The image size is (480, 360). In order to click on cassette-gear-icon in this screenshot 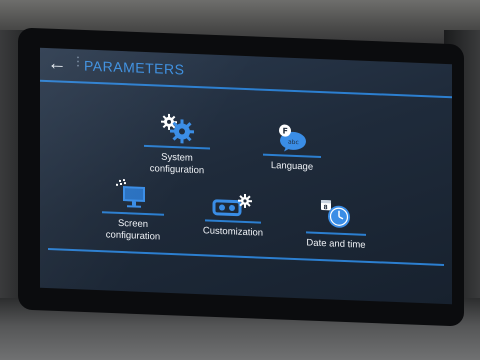, I will do `click(232, 205)`.